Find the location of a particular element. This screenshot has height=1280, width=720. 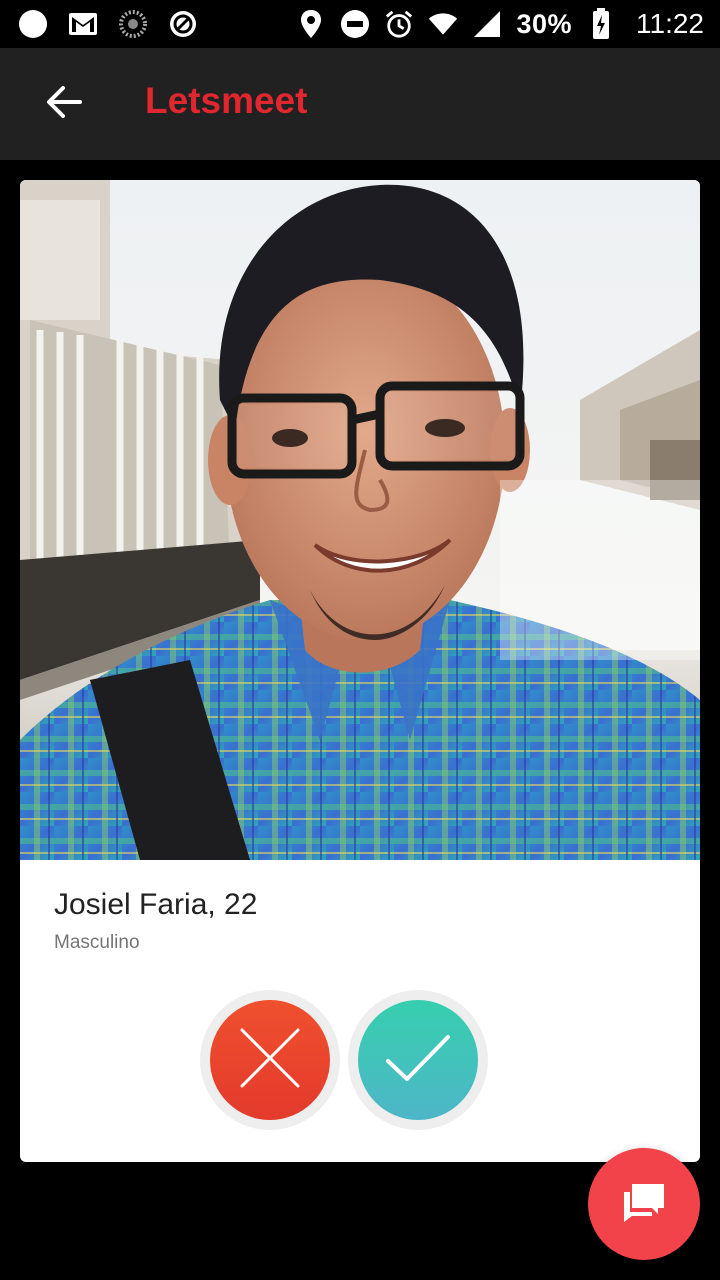

like-button is located at coordinates (418, 1060).